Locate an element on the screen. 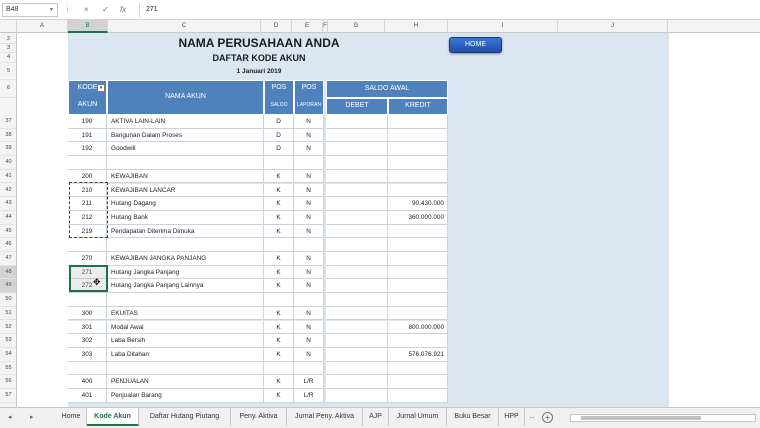 This screenshot has width=760, height=428. row-header: 51 is located at coordinates (8, 314).